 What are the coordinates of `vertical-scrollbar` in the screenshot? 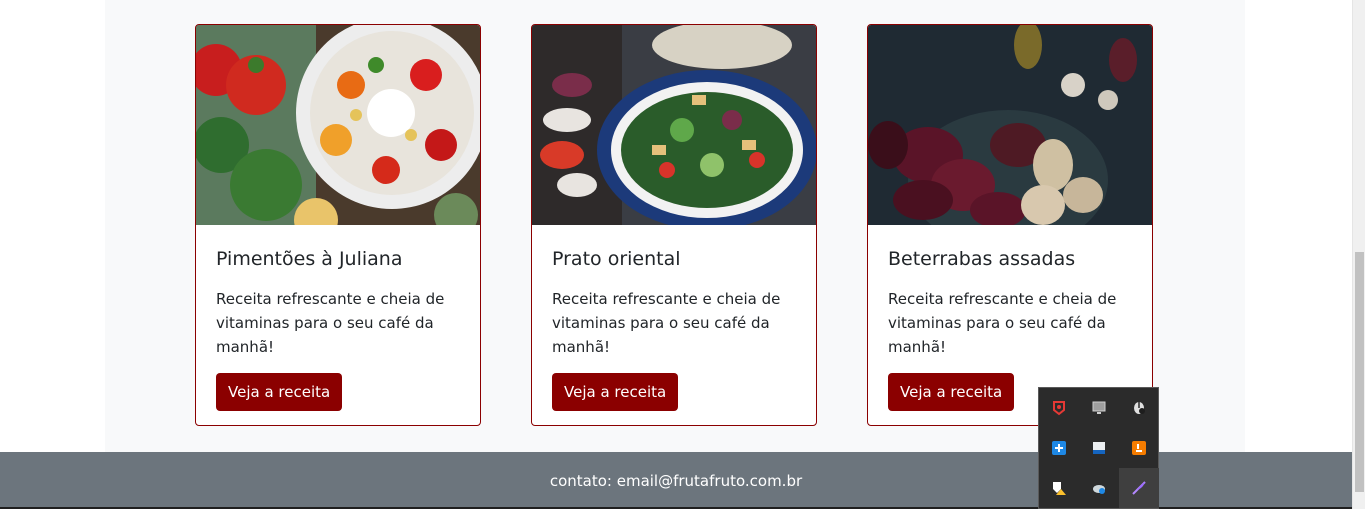 It's located at (1358, 254).